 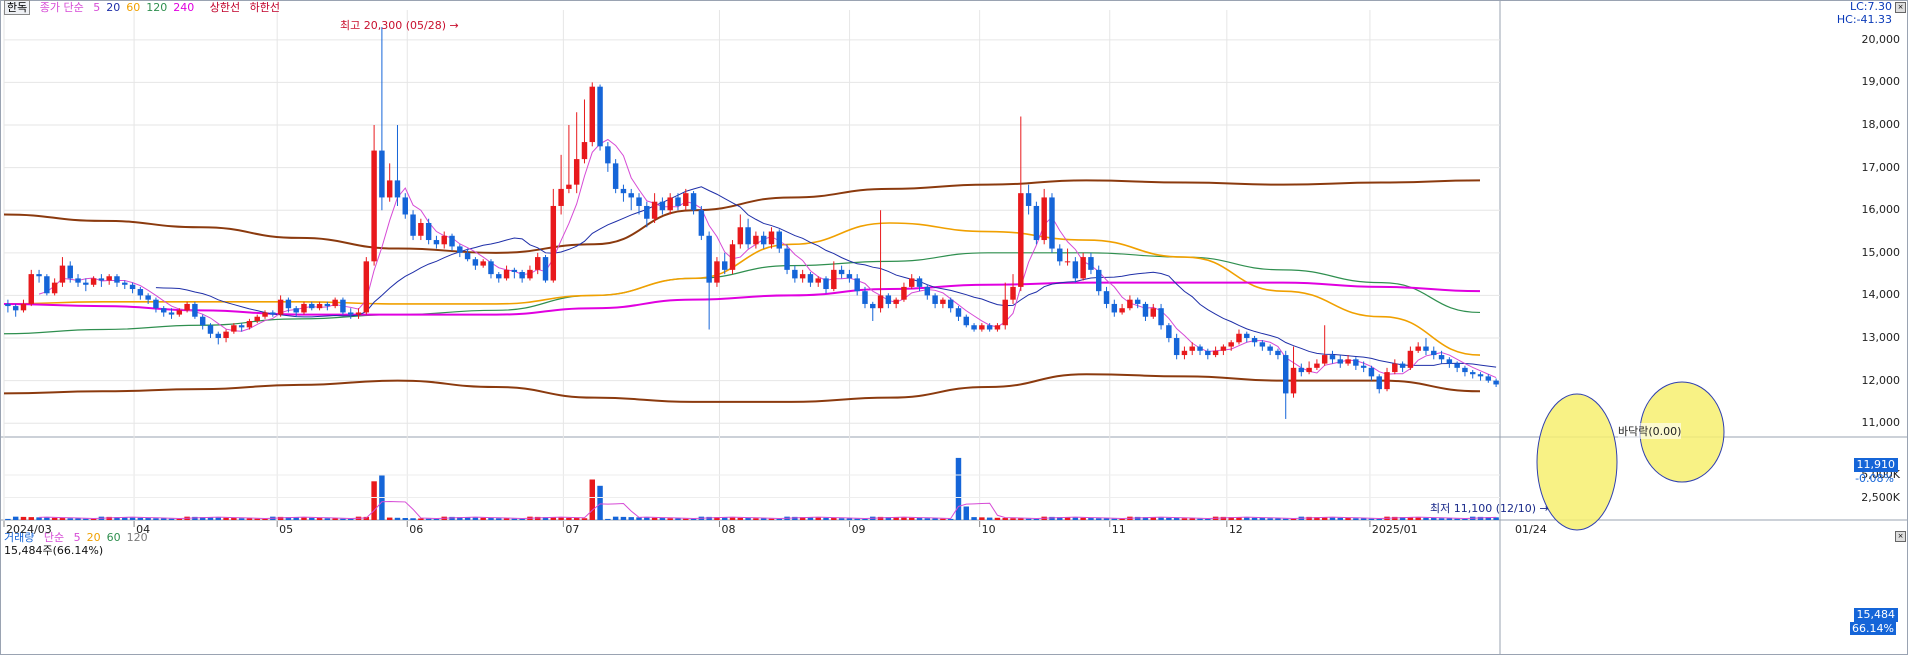 I want to click on ma-period-120: 120, so click(x=157, y=7).